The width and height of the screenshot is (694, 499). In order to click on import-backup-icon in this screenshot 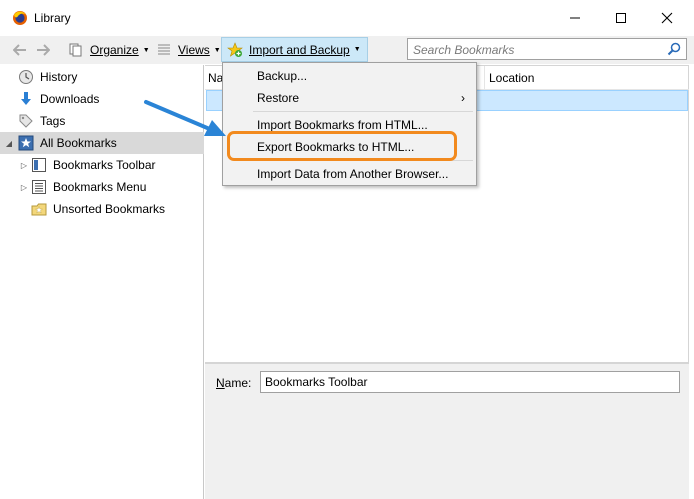, I will do `click(235, 49)`.